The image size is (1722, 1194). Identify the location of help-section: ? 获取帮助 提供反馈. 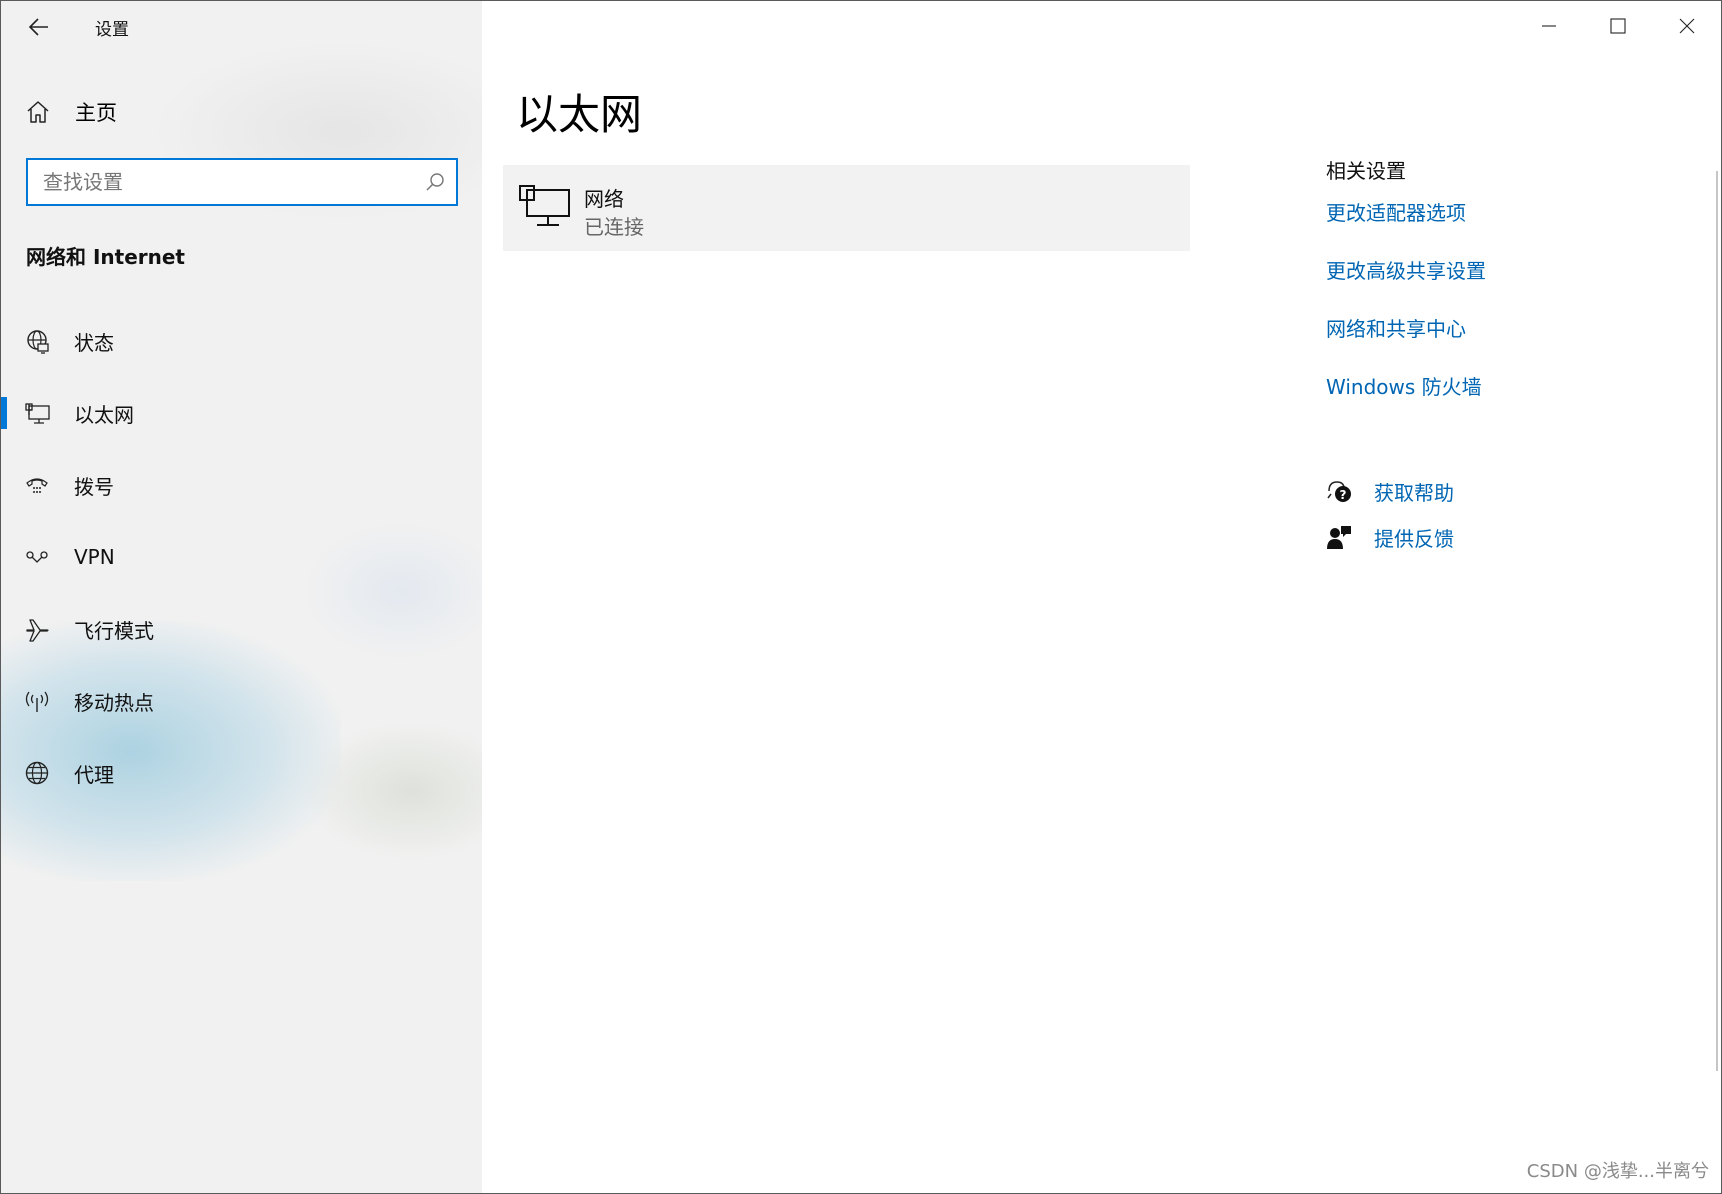
(1496, 514).